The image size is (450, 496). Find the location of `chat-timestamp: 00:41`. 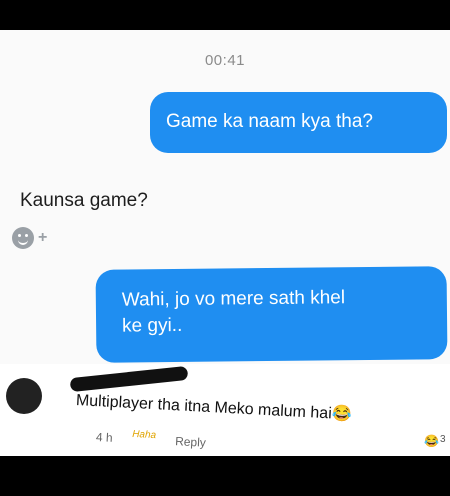

chat-timestamp: 00:41 is located at coordinates (225, 60).